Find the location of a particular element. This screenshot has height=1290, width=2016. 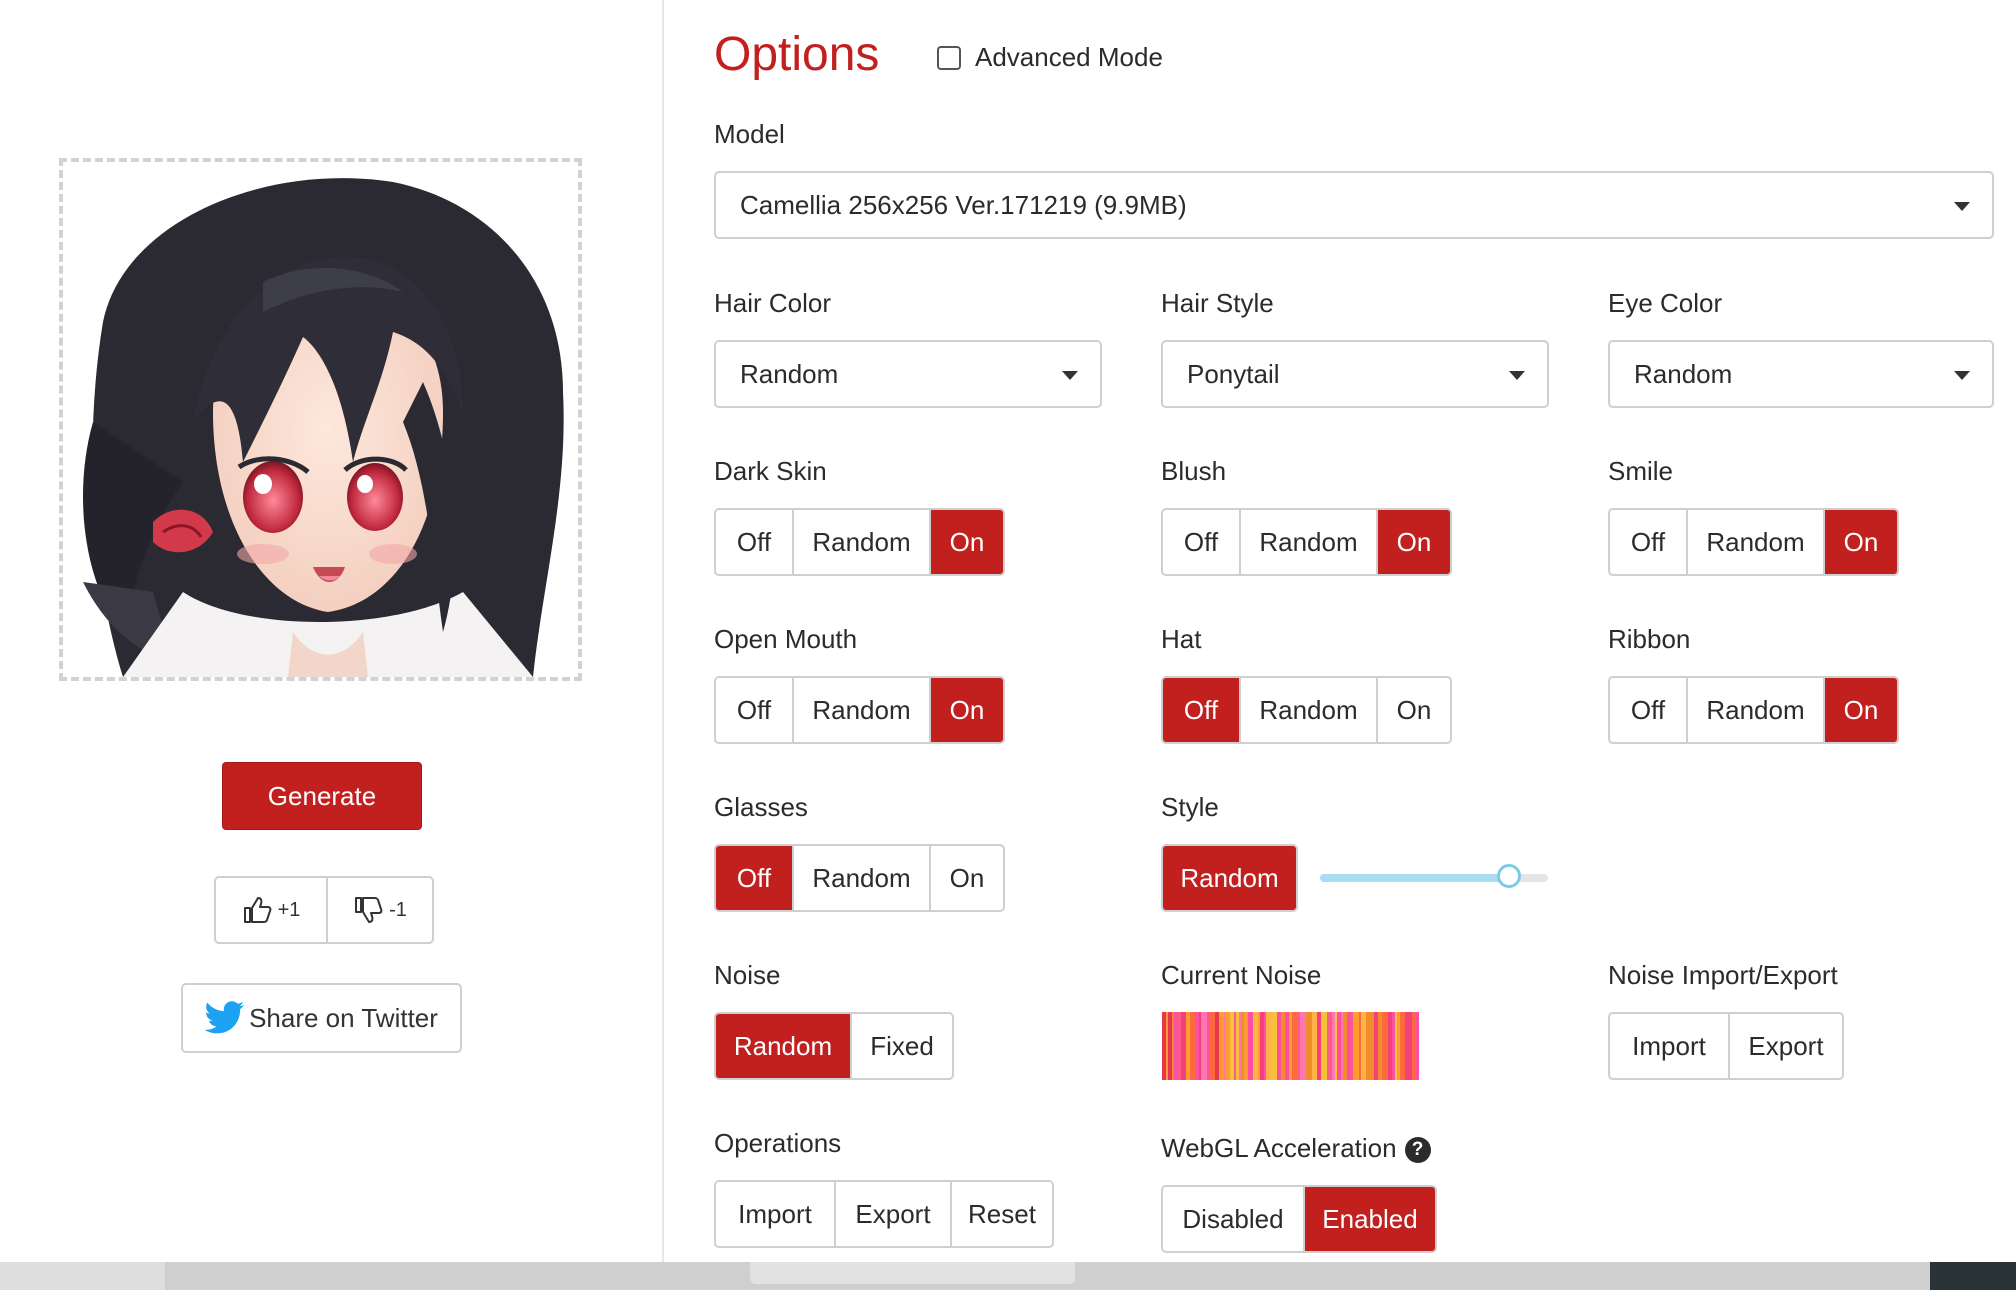

hat-on-button: On is located at coordinates (1413, 710).